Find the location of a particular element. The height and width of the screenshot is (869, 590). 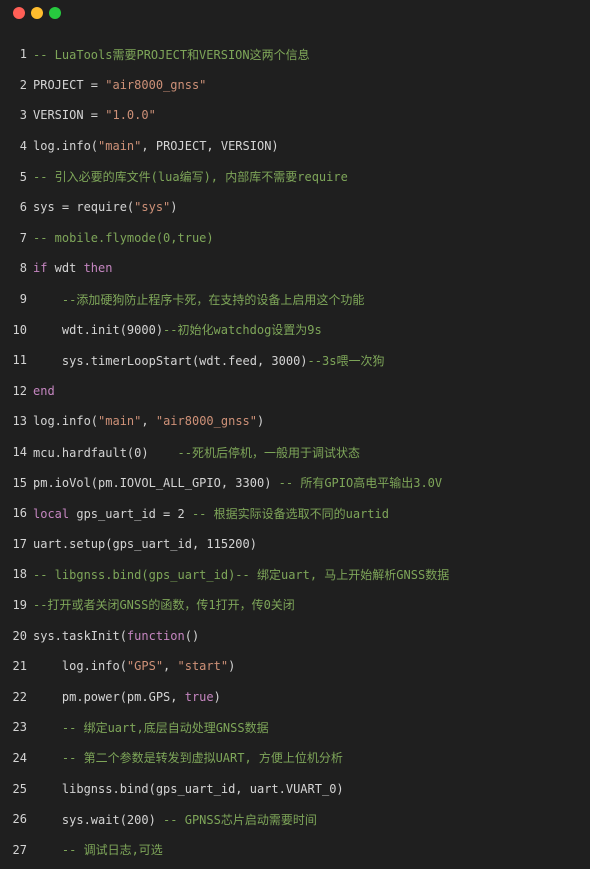

code-token-keyword: then is located at coordinates (98, 268).